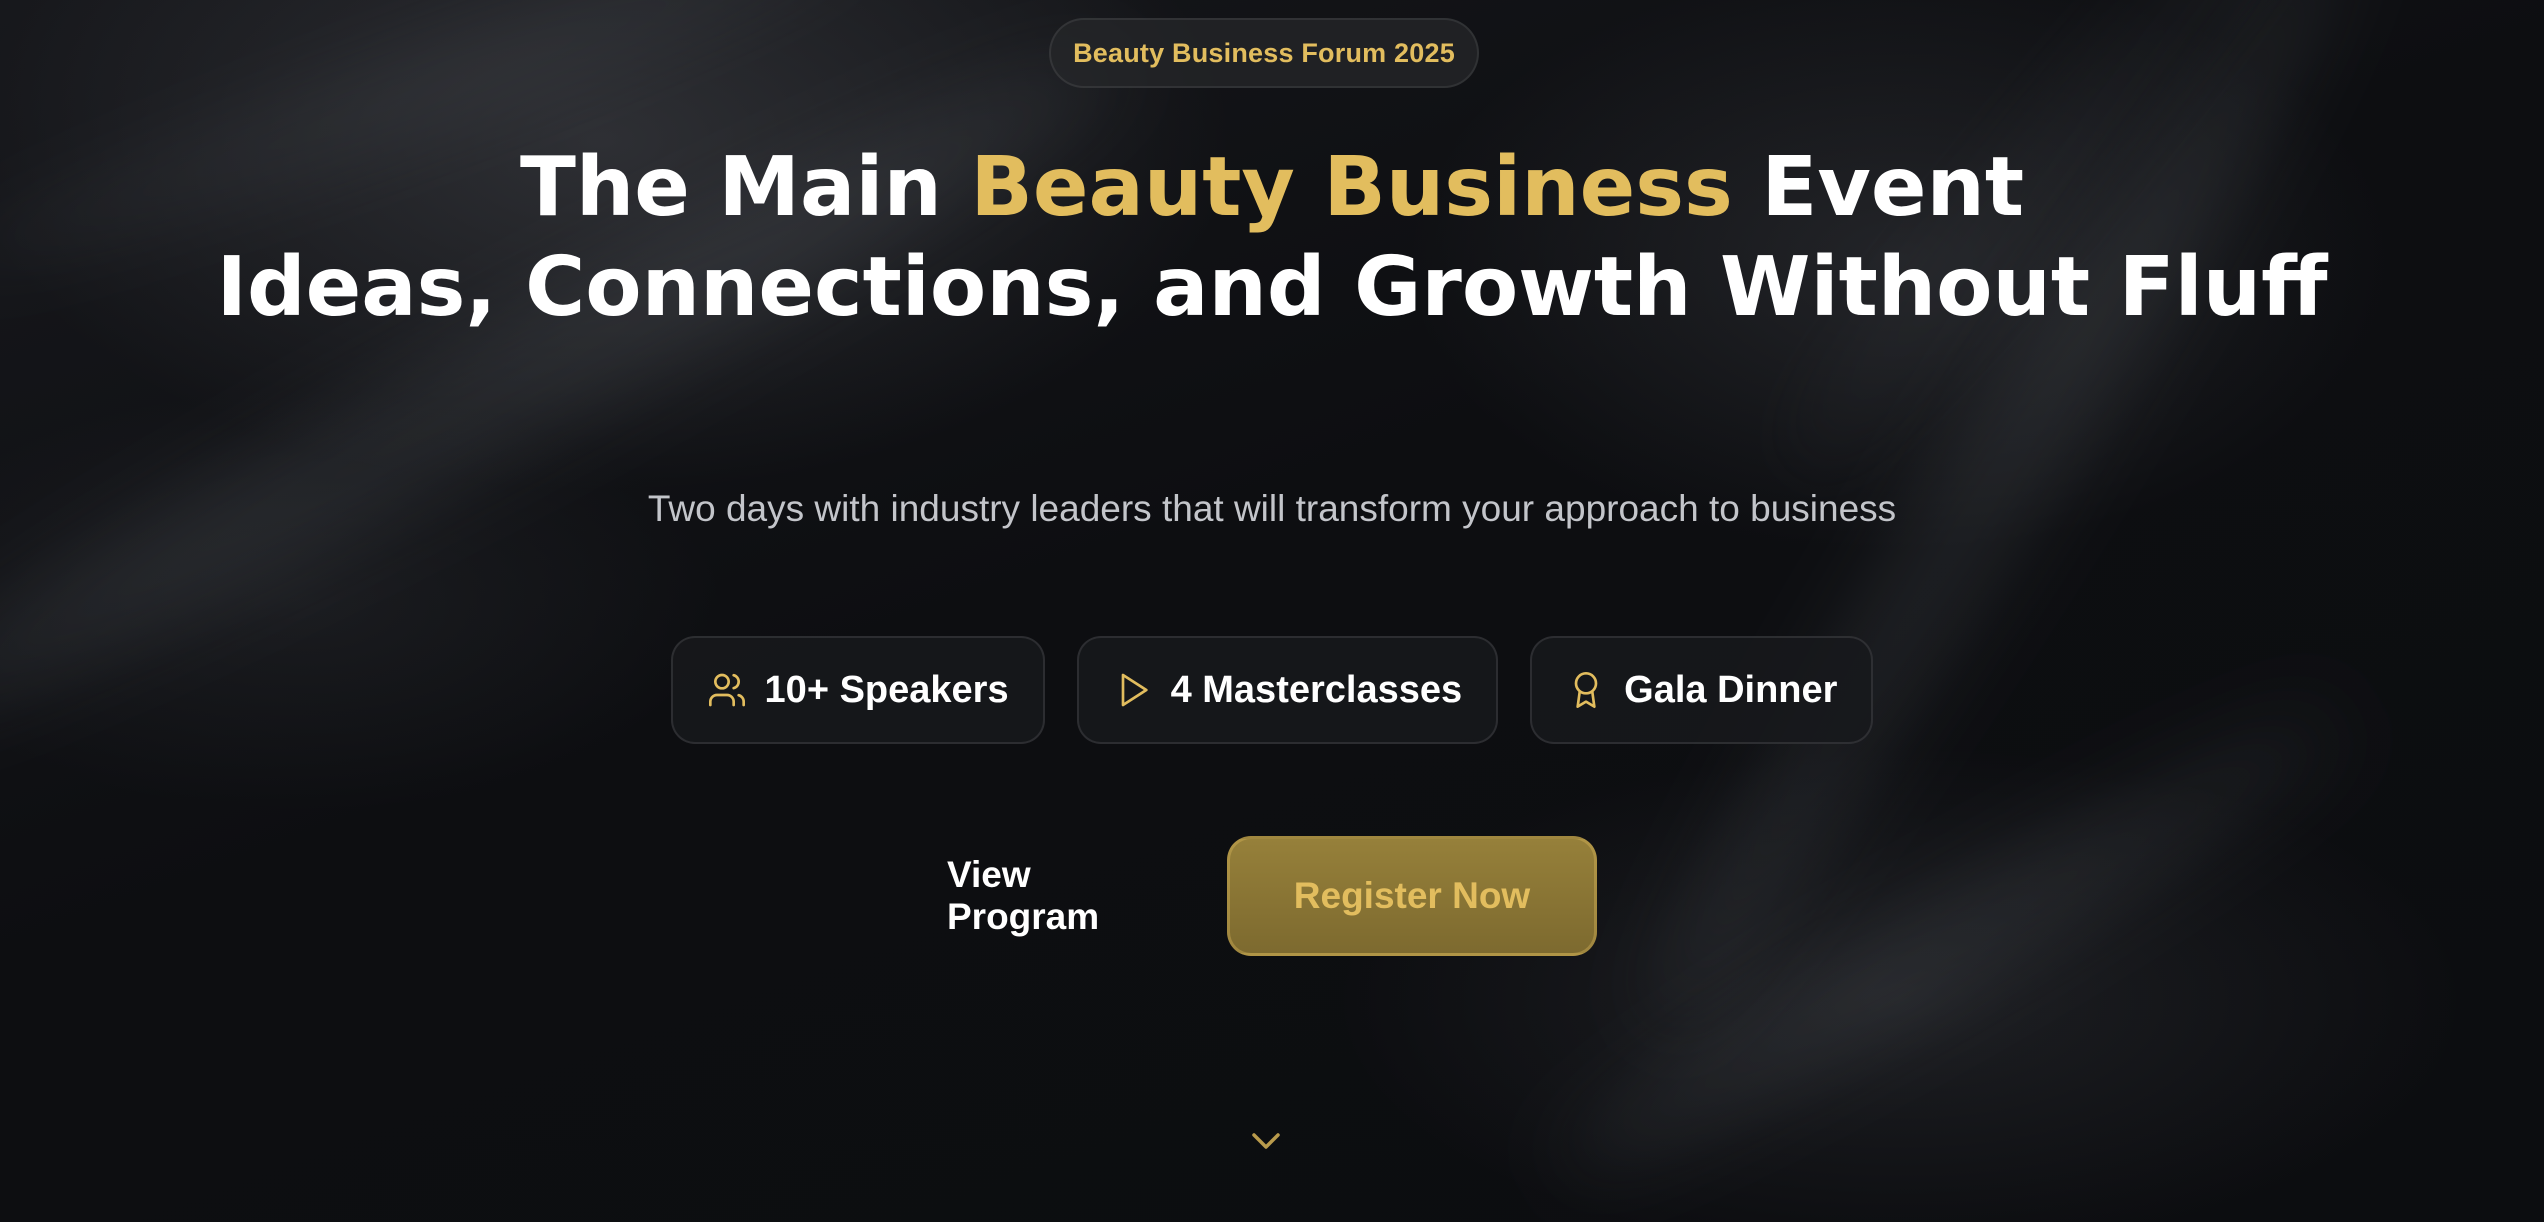 This screenshot has height=1222, width=2544. What do you see at coordinates (1316, 689) in the screenshot?
I see `feature-masterclasses-label: 4 Masterclasses` at bounding box center [1316, 689].